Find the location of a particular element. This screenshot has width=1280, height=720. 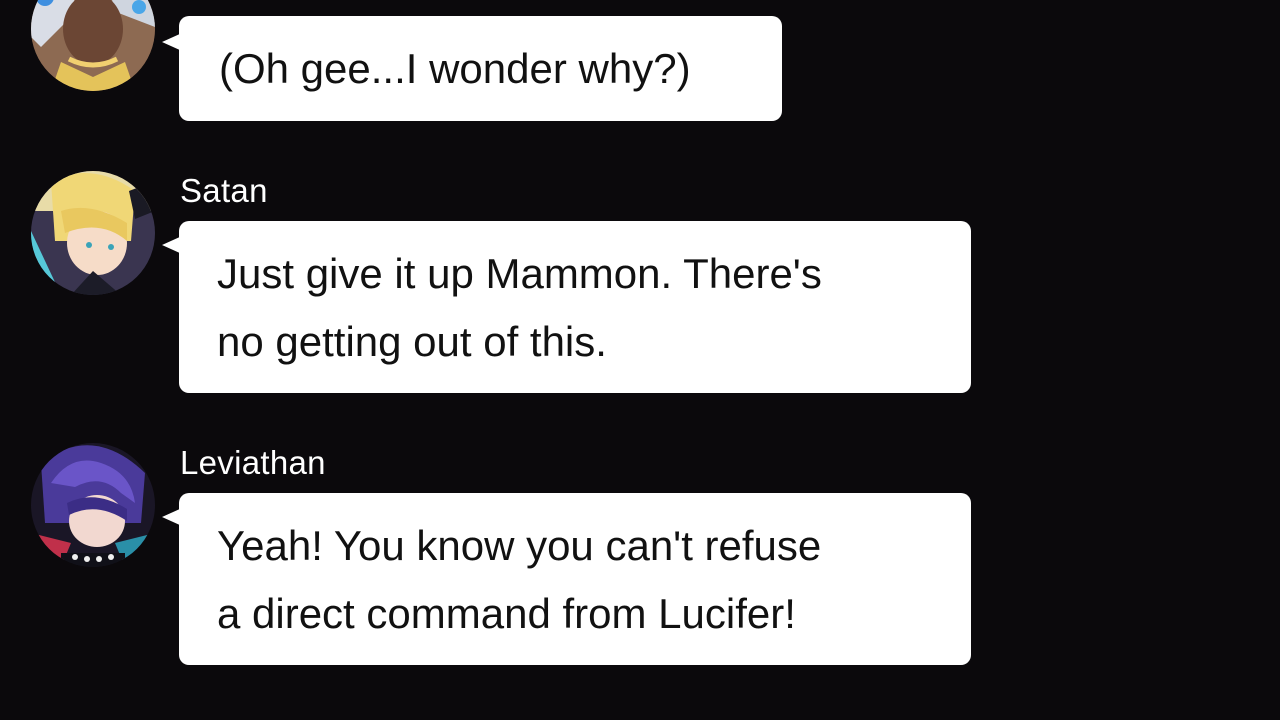

message-bubble: (Oh gee...I wonder why?) is located at coordinates (480, 68).